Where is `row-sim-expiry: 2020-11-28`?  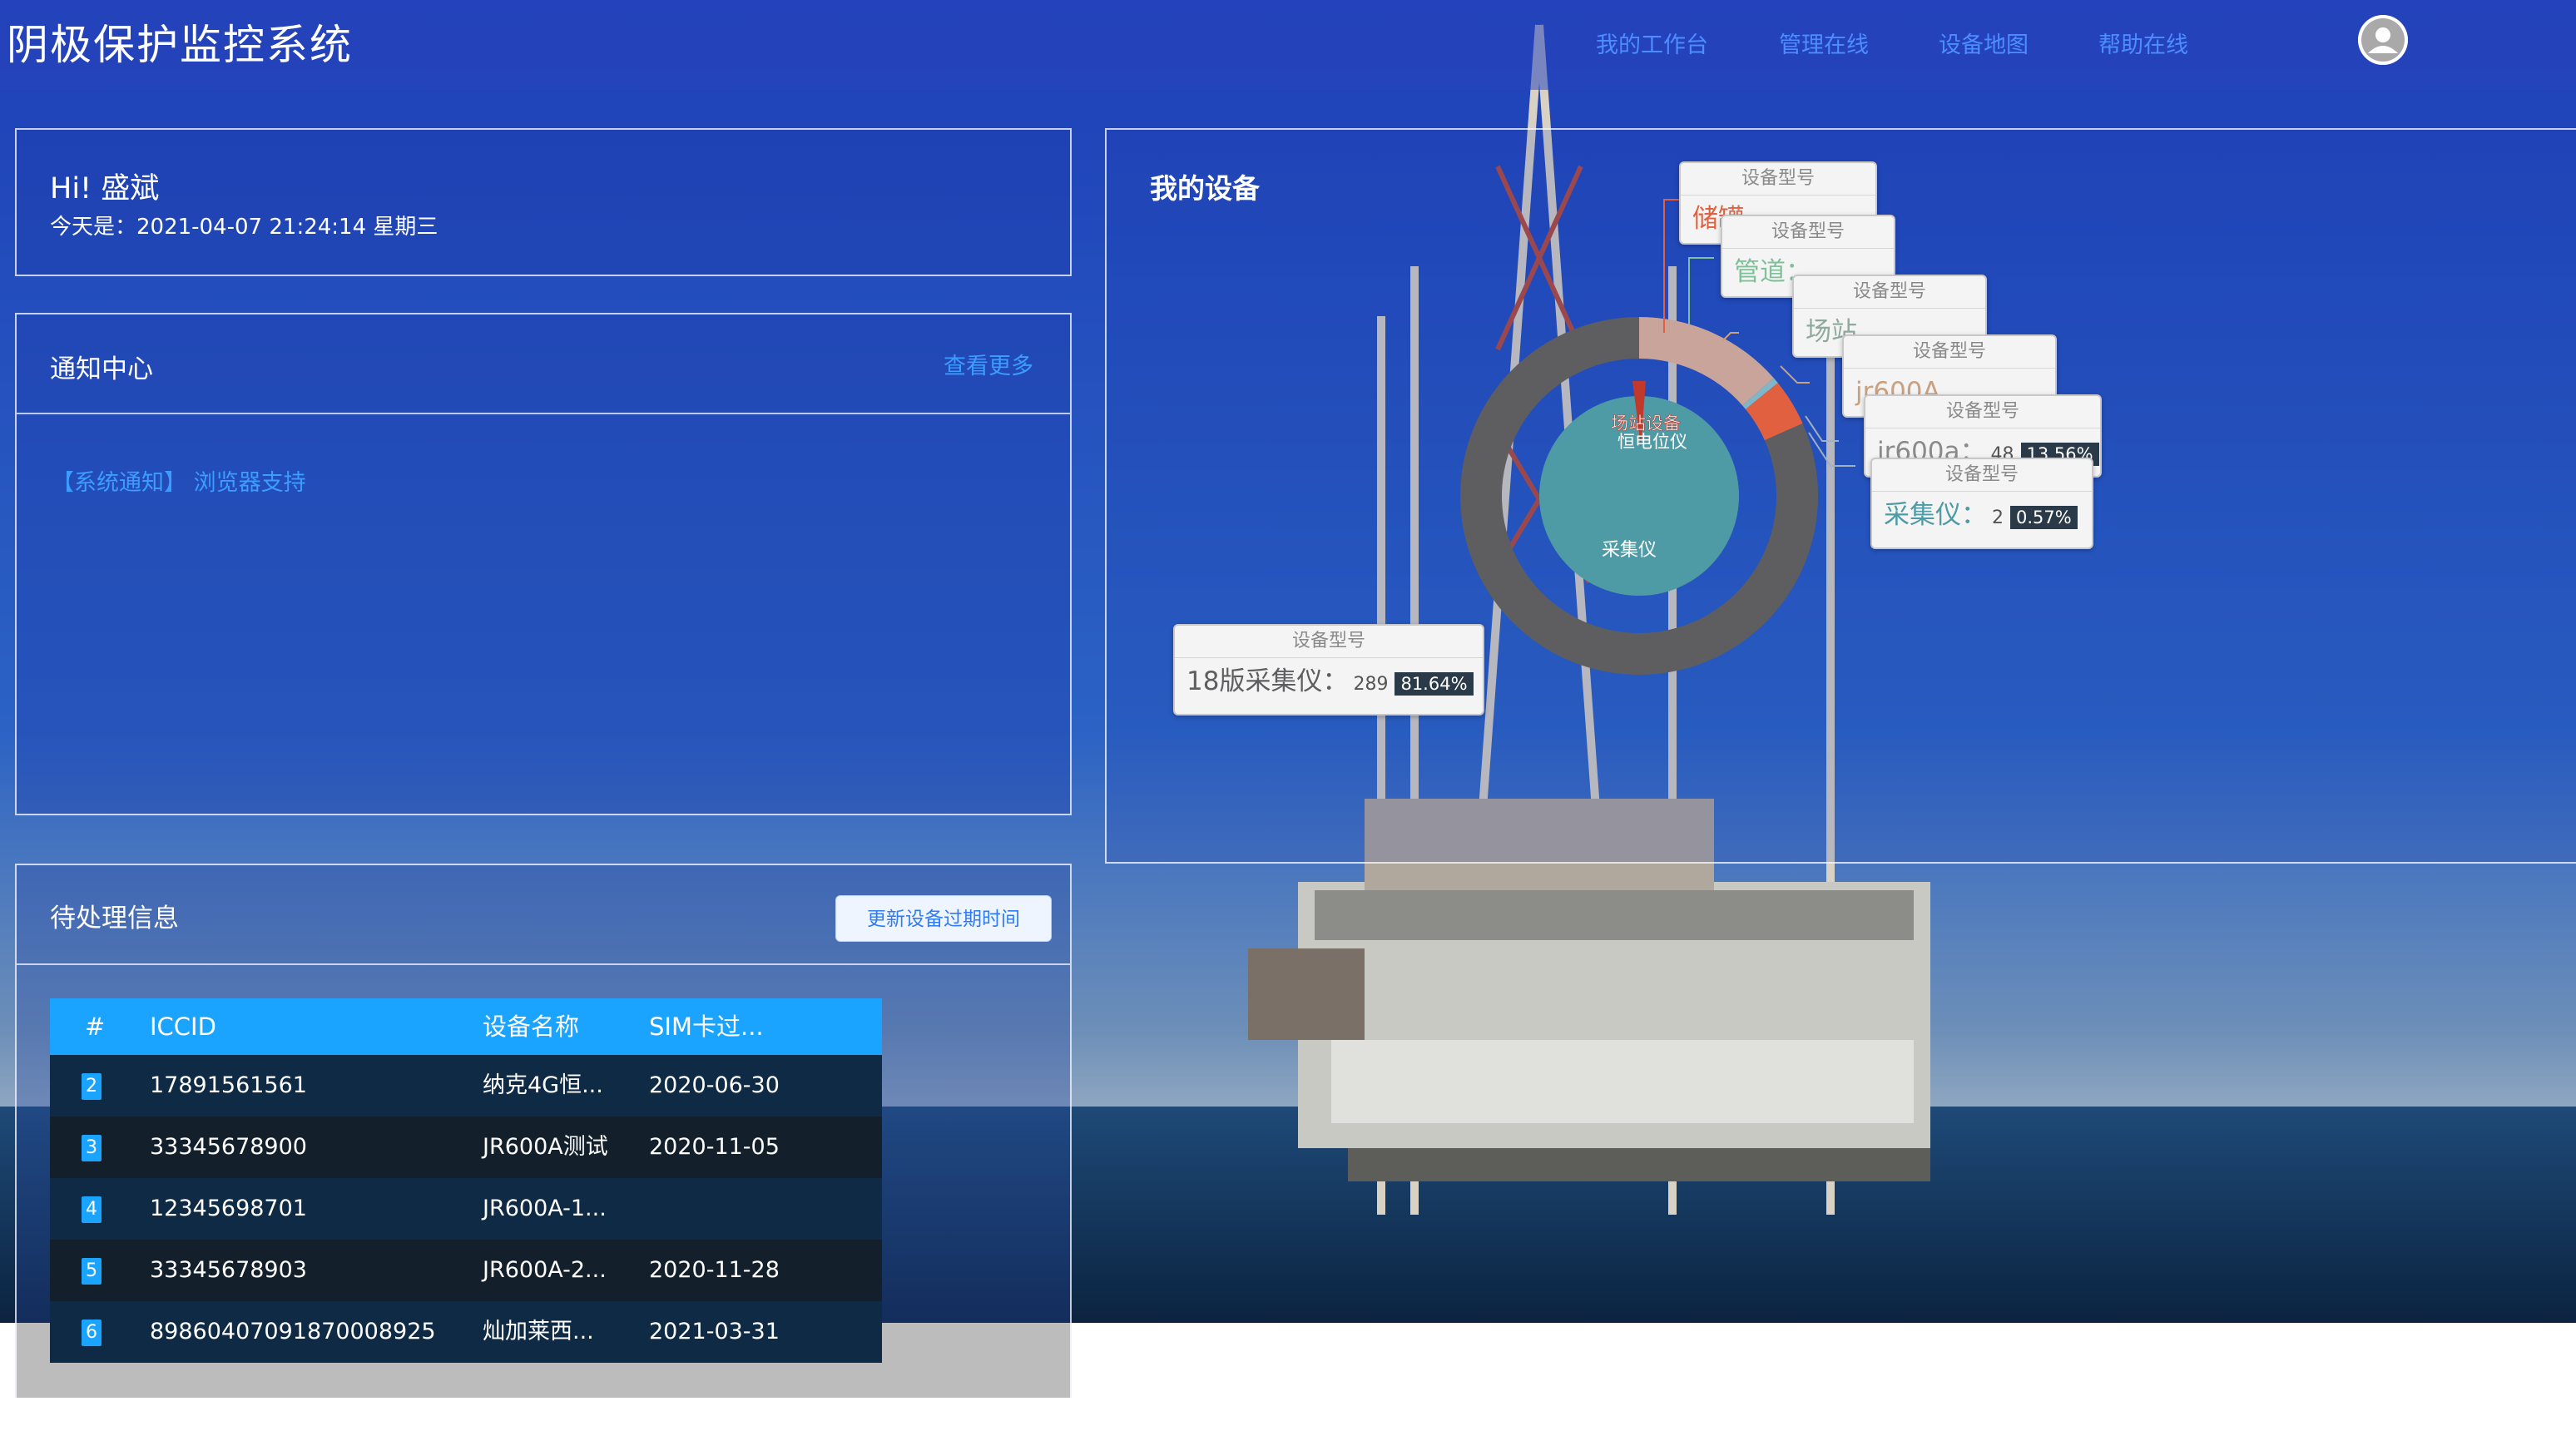
row-sim-expiry: 2020-11-28 is located at coordinates (715, 1270).